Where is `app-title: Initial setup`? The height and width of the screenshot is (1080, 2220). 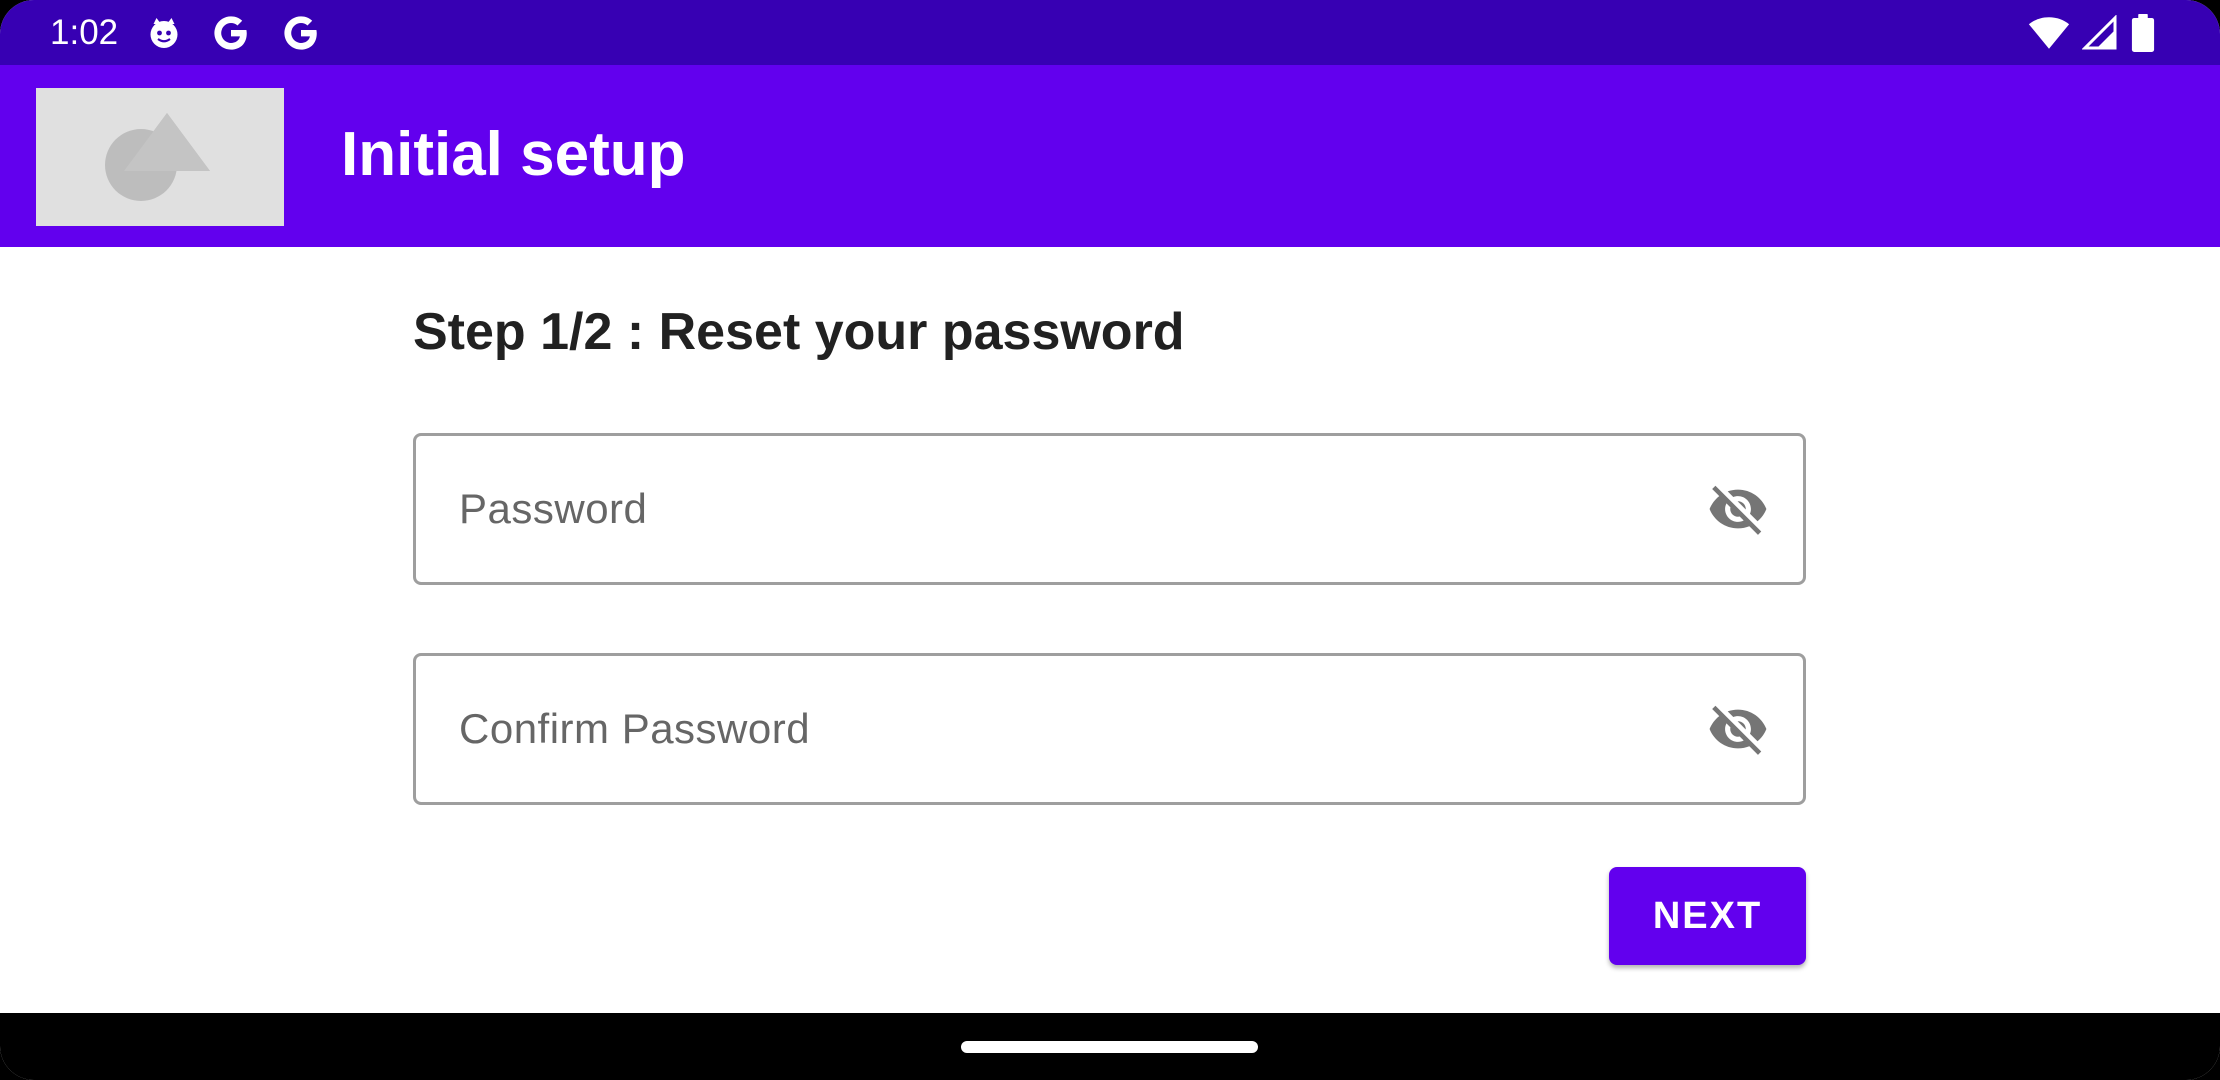 app-title: Initial setup is located at coordinates (513, 154).